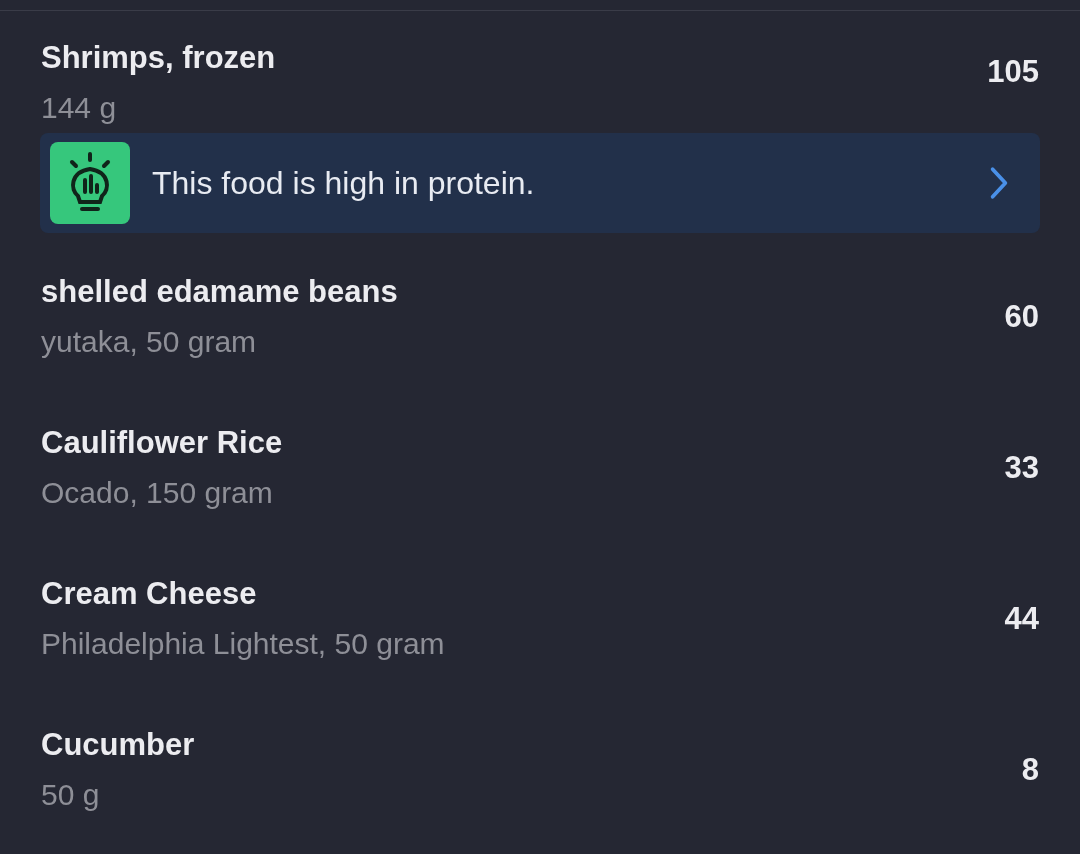 The image size is (1080, 854). Describe the element at coordinates (1021, 467) in the screenshot. I see `calorie-count: 33` at that location.